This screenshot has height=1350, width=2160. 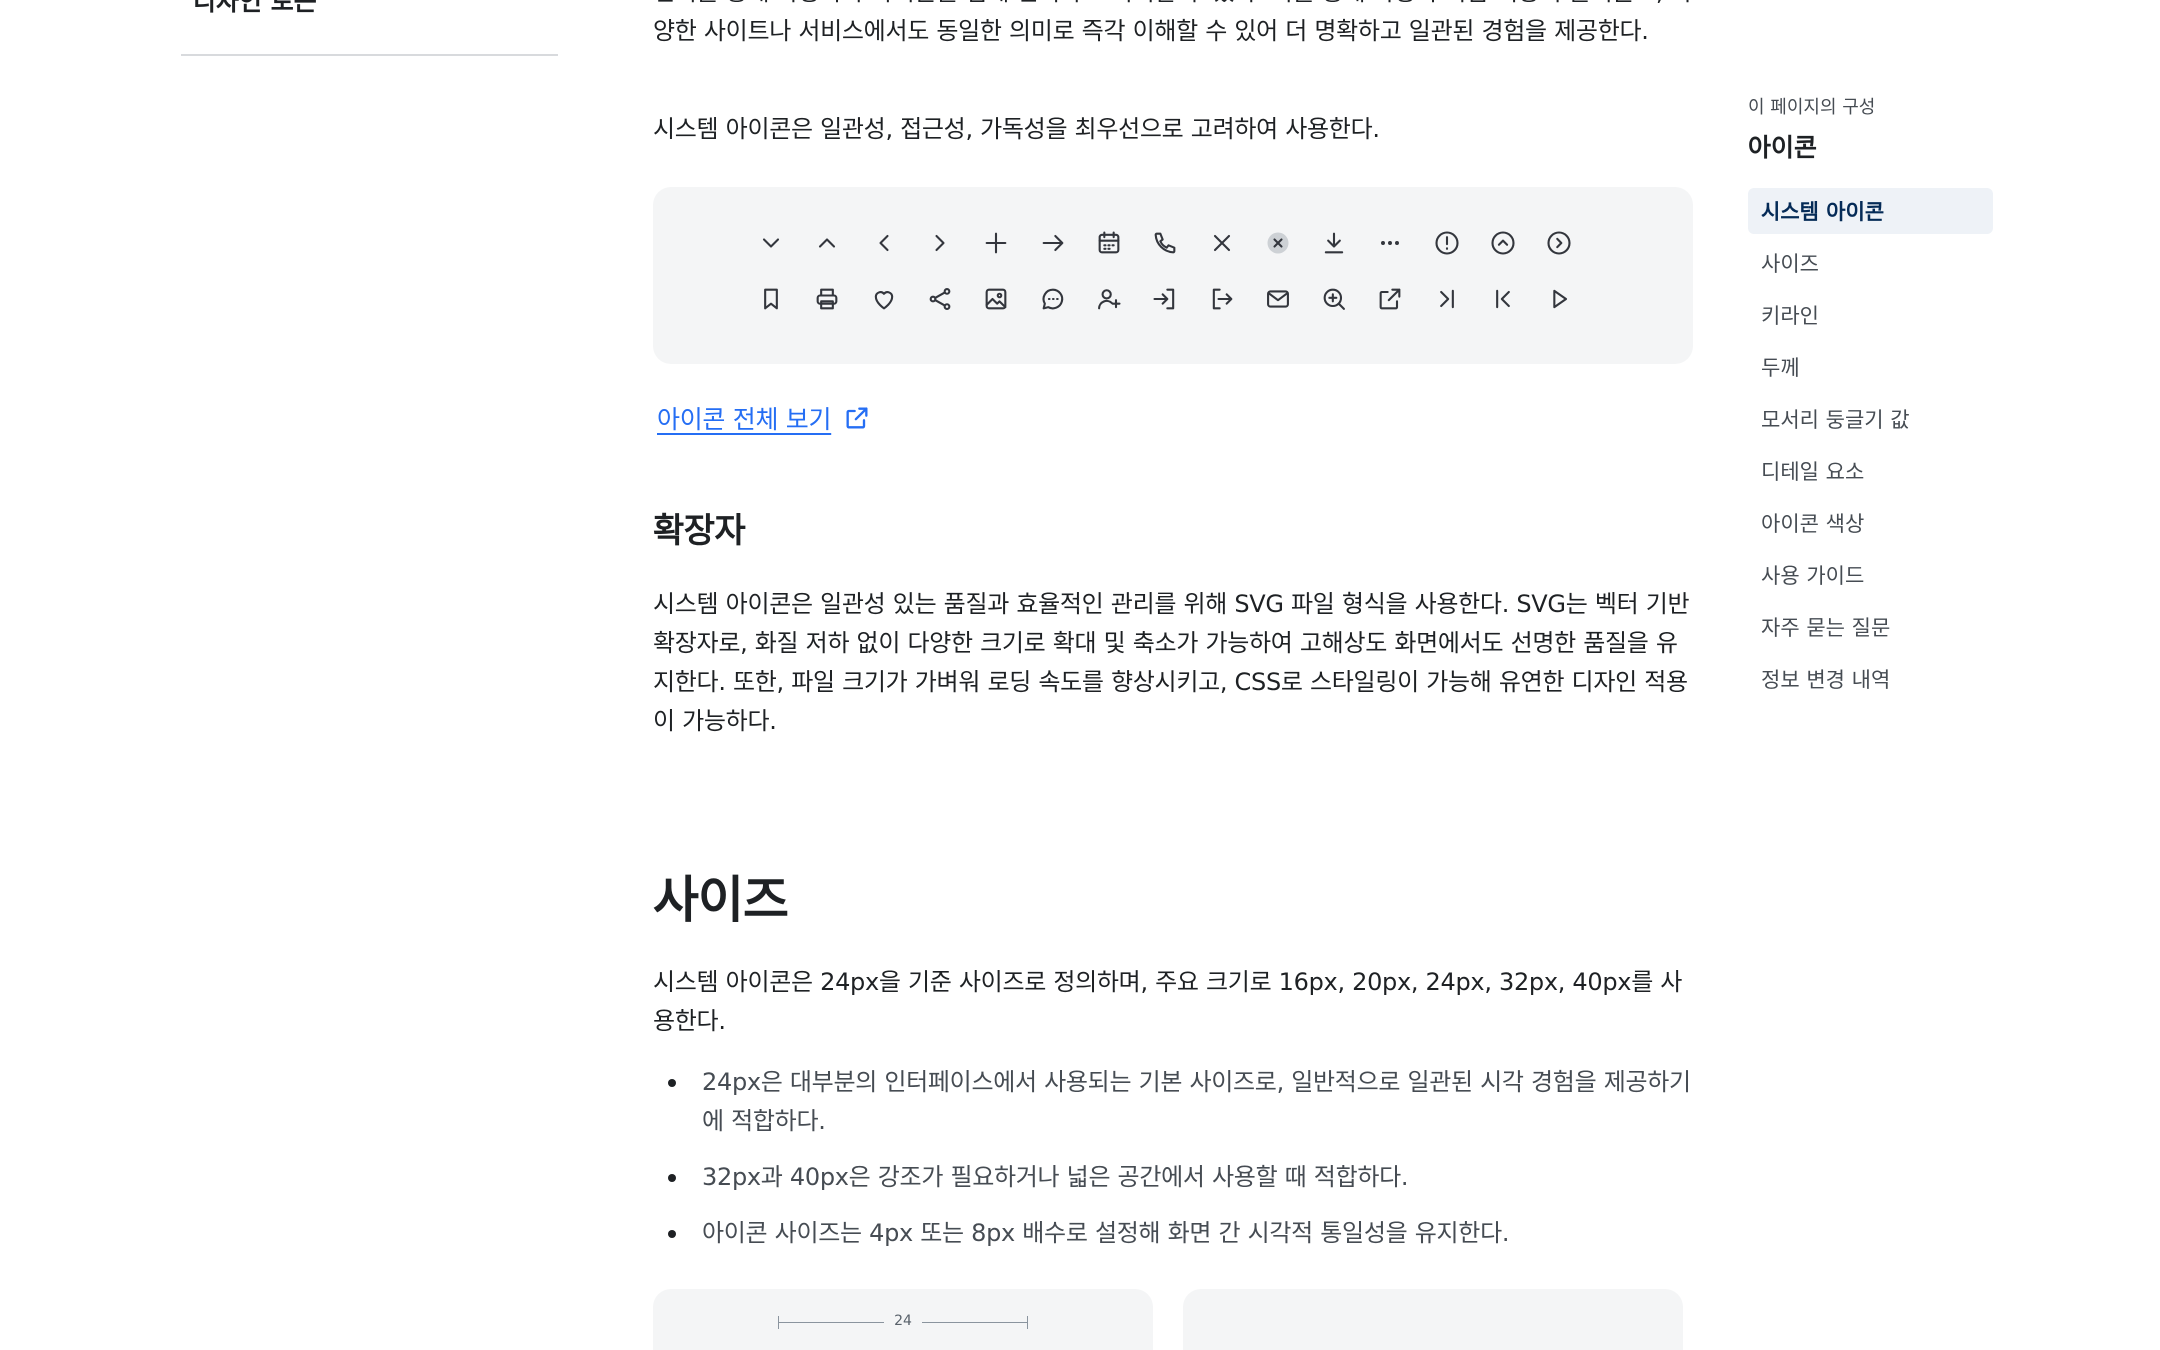 I want to click on play-icon, so click(x=1559, y=299).